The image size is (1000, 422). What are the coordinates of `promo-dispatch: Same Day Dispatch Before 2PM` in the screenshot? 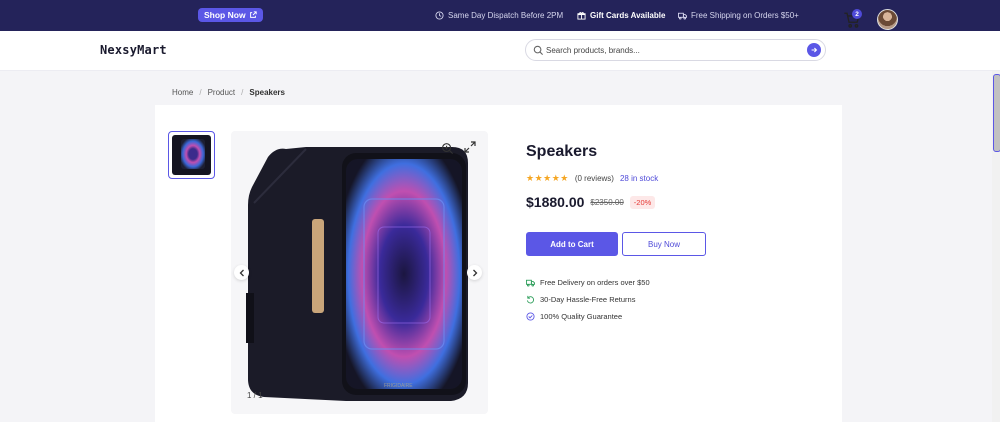 It's located at (499, 15).